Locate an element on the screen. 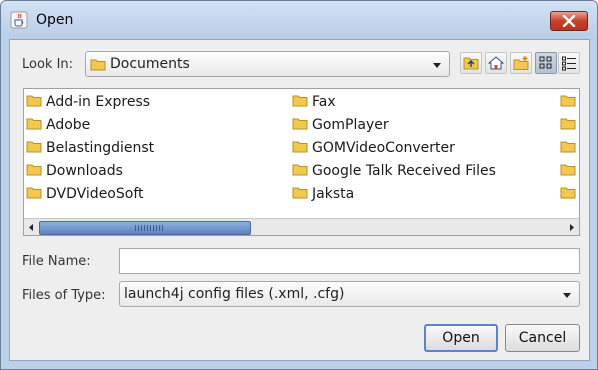  close-button is located at coordinates (569, 21).